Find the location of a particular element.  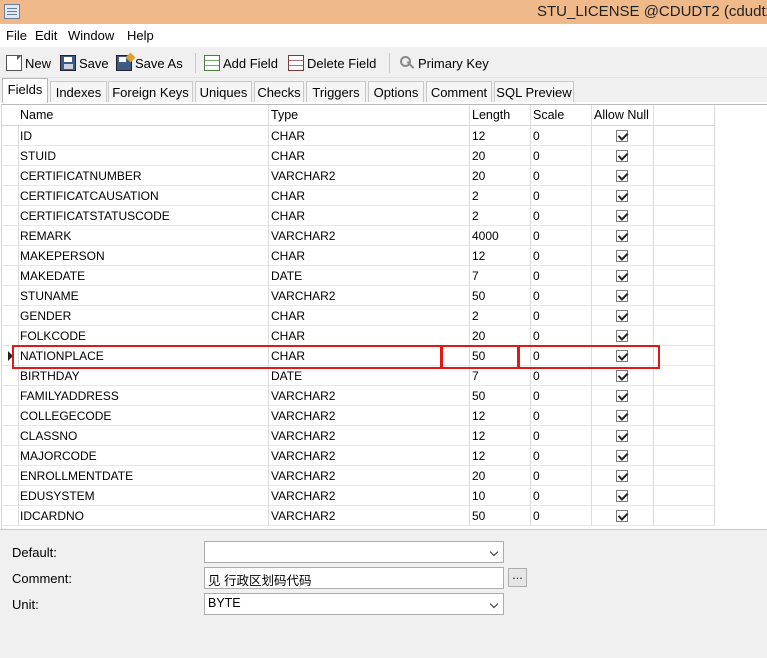

table-row: ID CHAR 12 0 is located at coordinates (358, 136).